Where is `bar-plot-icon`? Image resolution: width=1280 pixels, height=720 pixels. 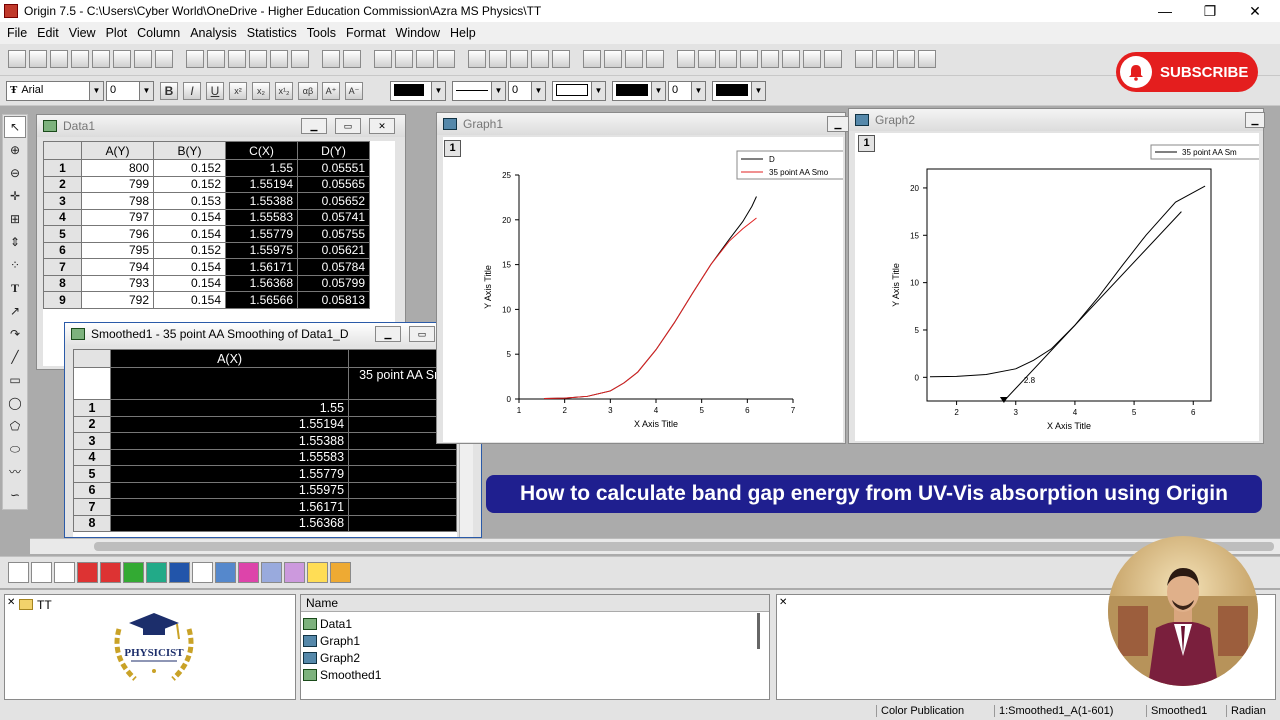 bar-plot-icon is located at coordinates (110, 572).